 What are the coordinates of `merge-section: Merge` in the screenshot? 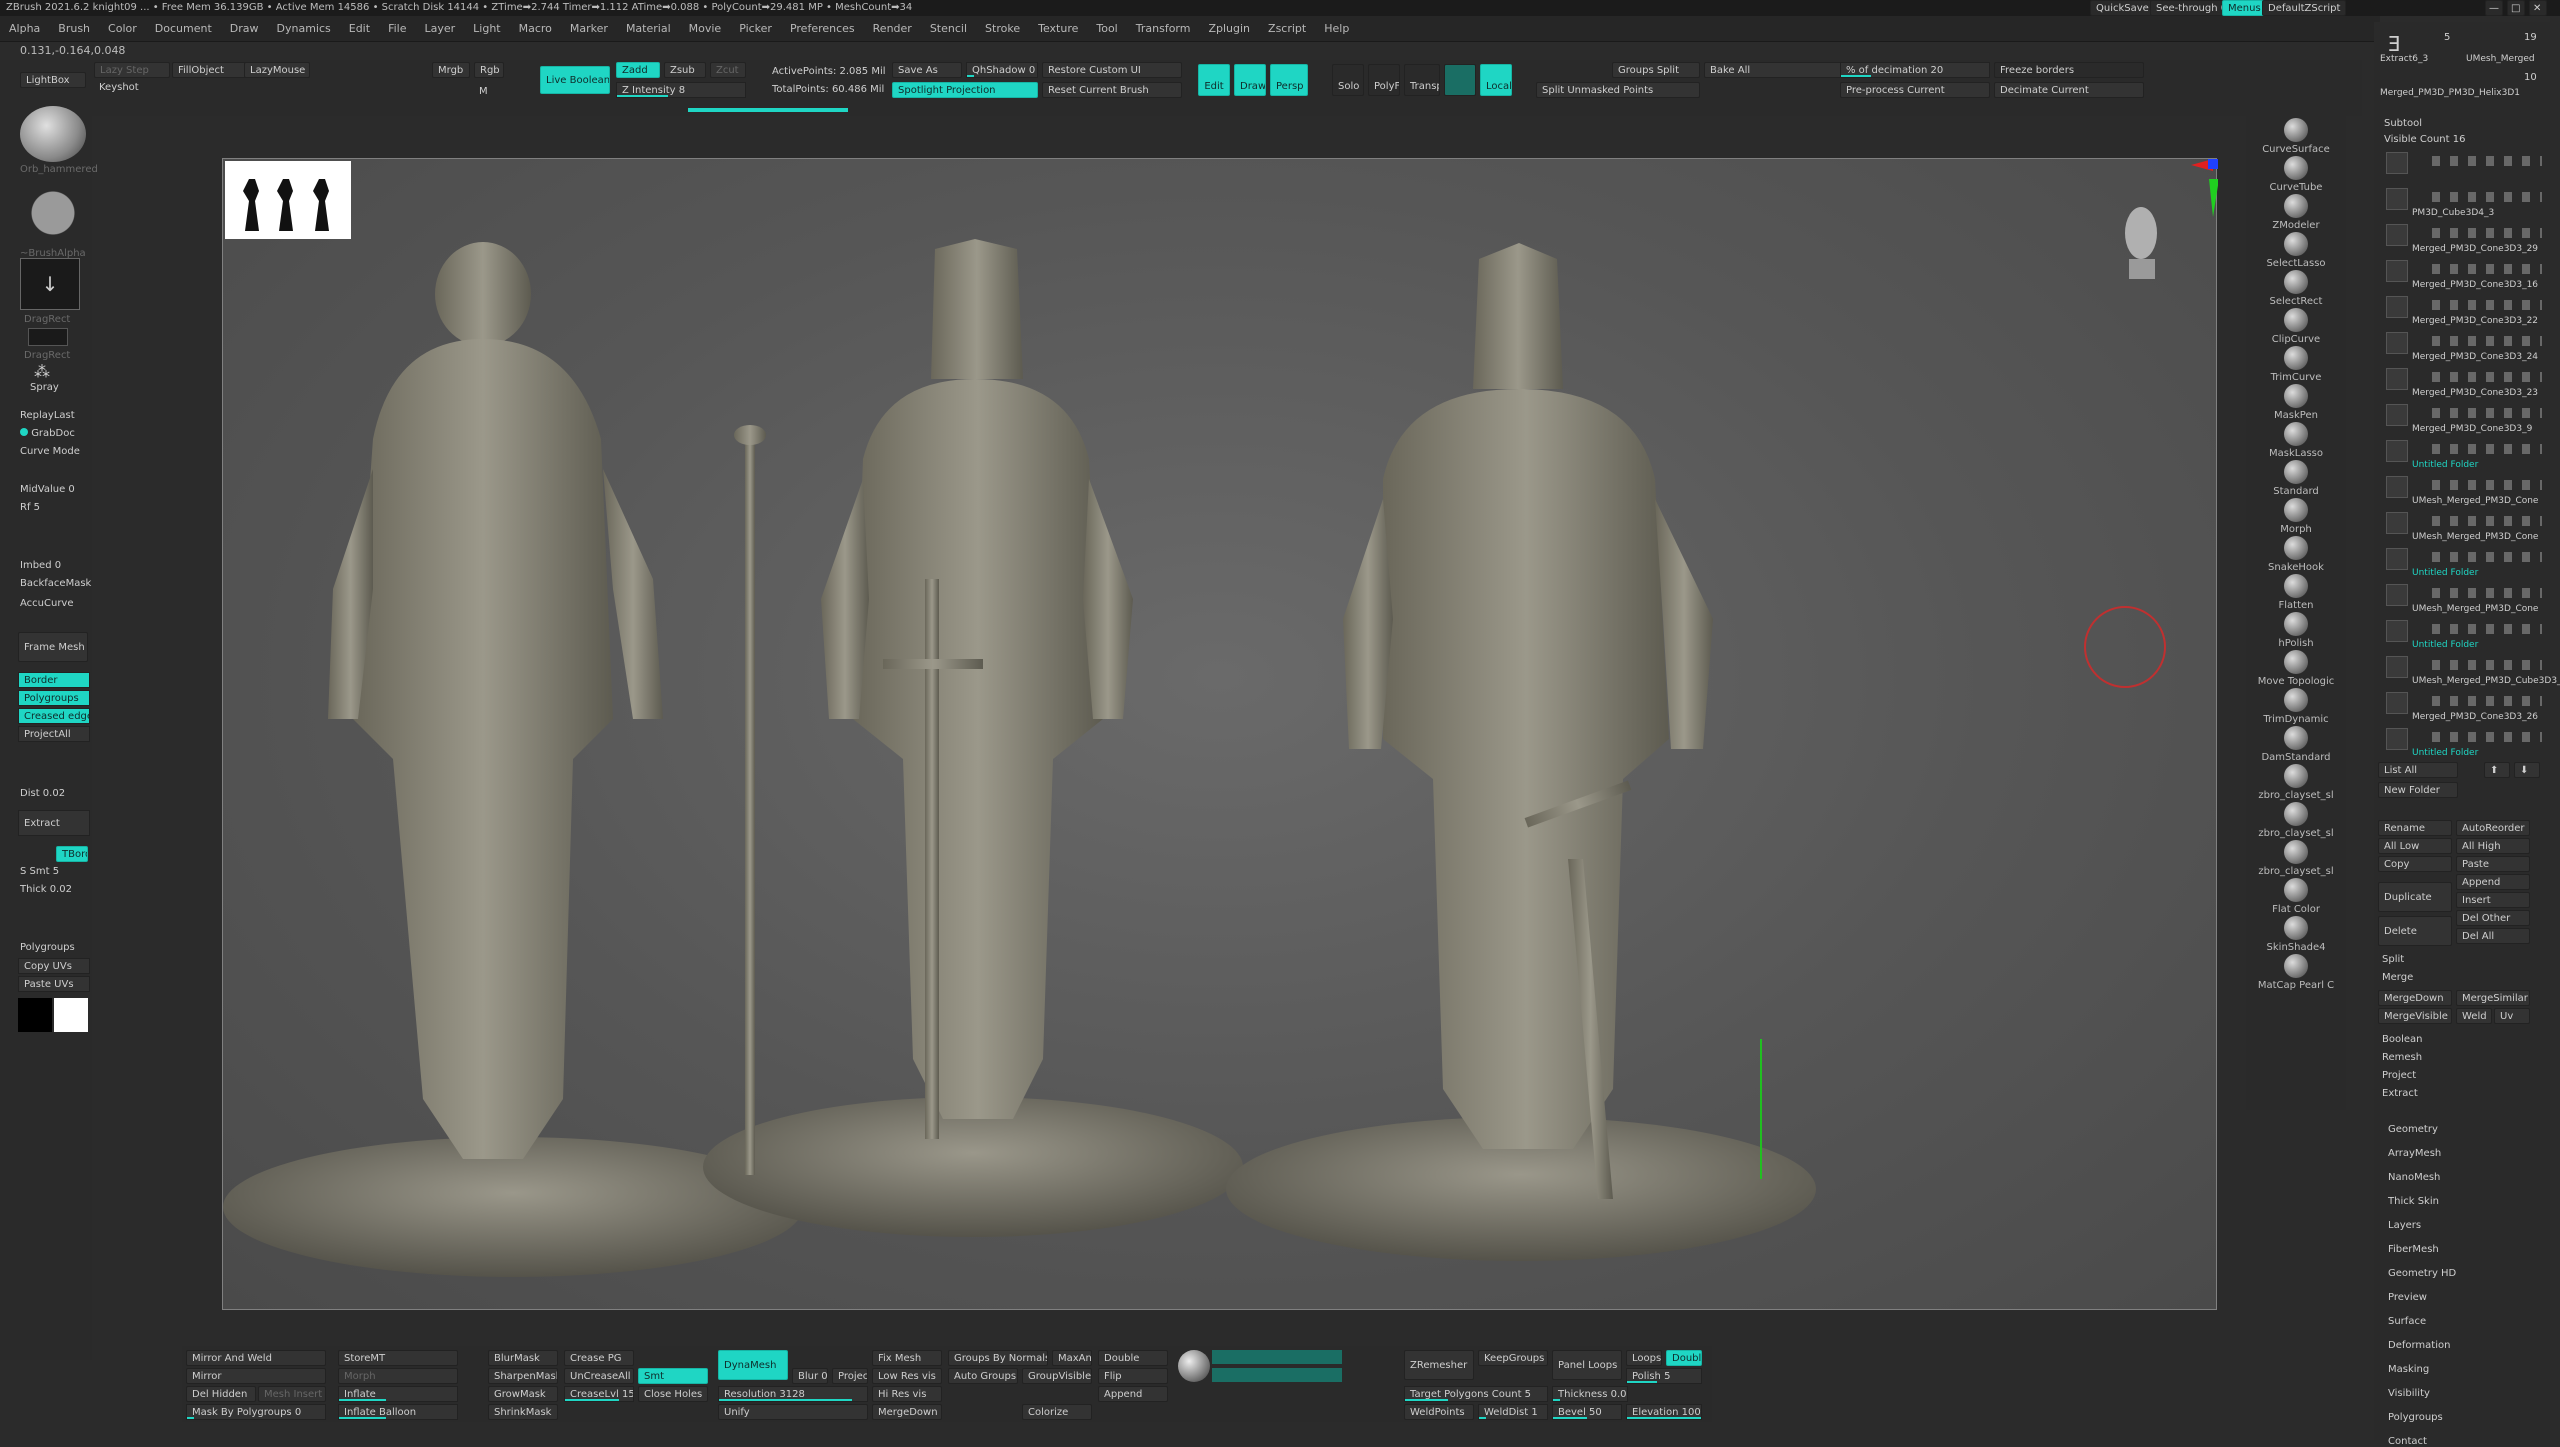 It's located at (2397, 977).